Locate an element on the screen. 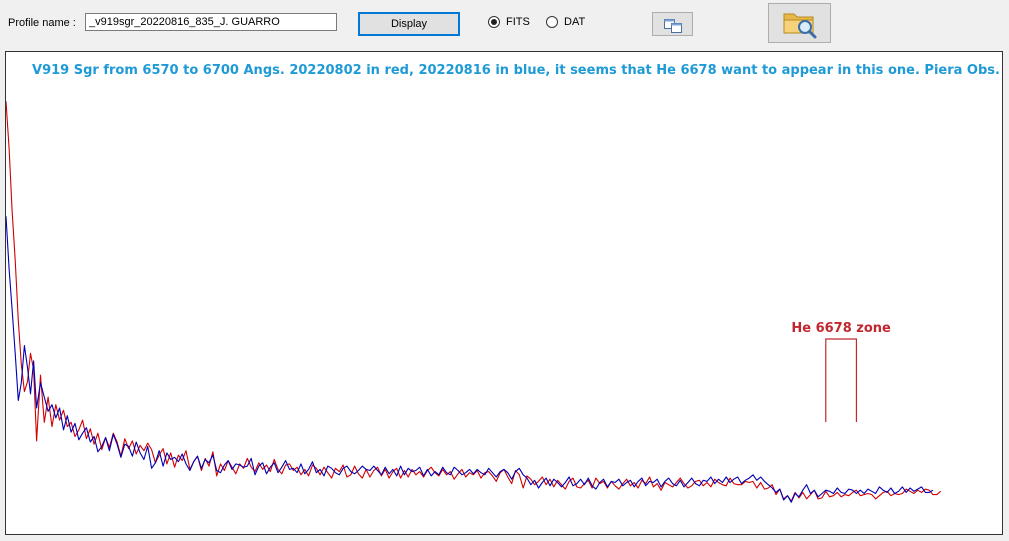  radio-dat-label: DAT is located at coordinates (575, 22).